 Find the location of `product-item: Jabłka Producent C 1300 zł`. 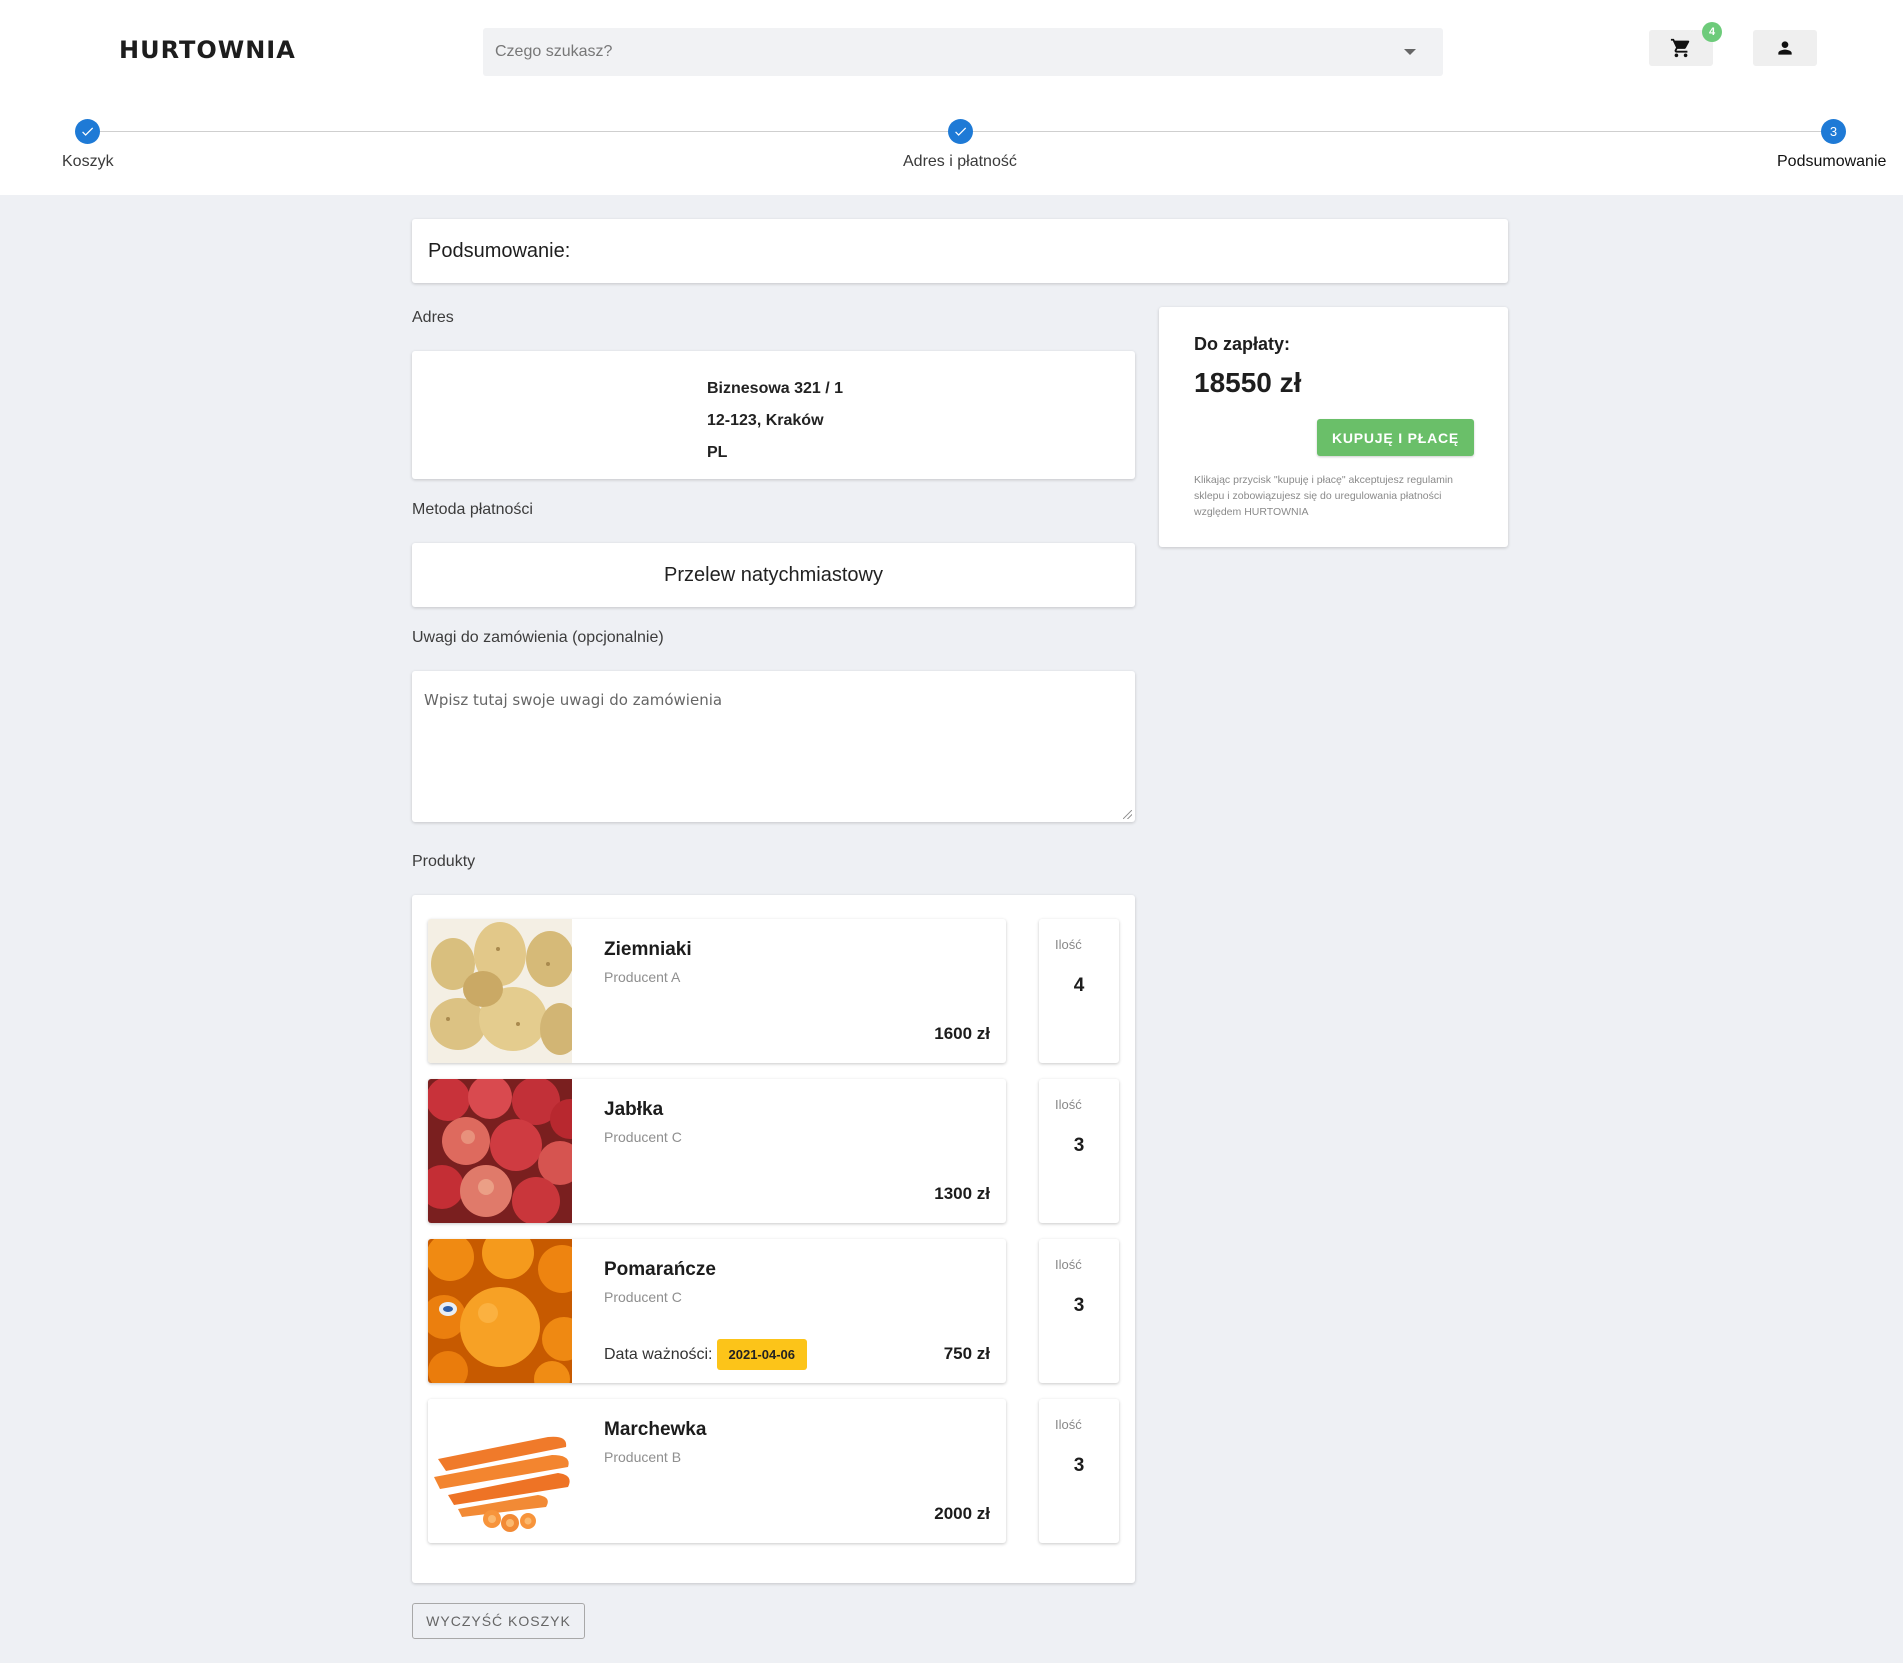

product-item: Jabłka Producent C 1300 zł is located at coordinates (717, 1151).